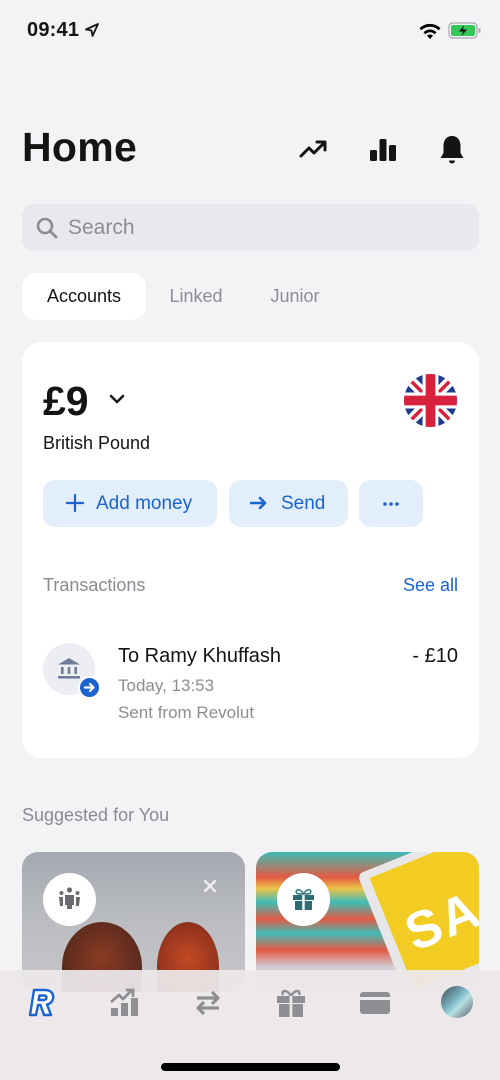  I want to click on tab-accounts: Accounts, so click(84, 296).